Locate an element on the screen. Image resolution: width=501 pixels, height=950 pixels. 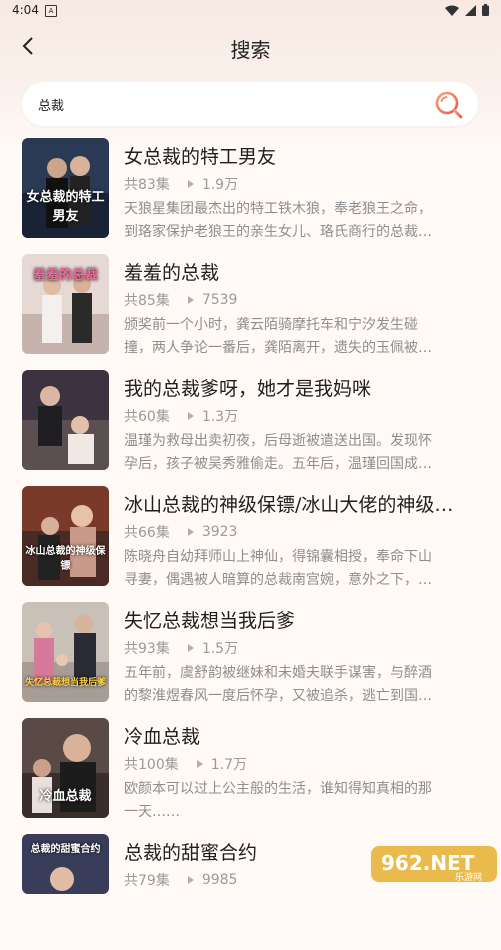
item-meta: 共100集 1.7万 is located at coordinates (185, 764).